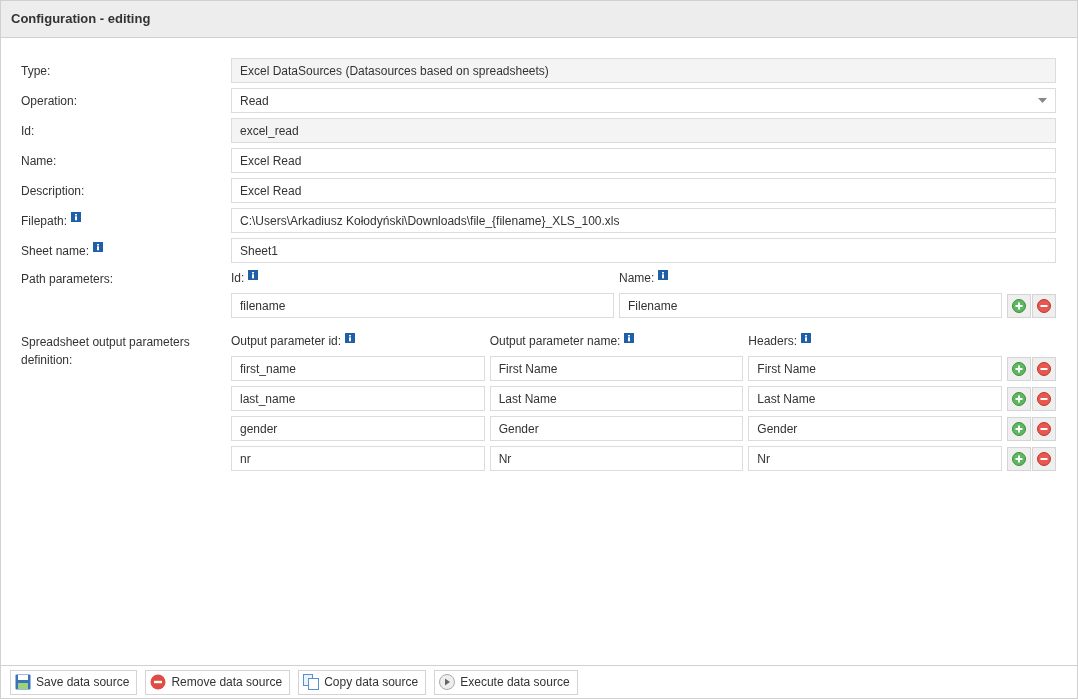 The width and height of the screenshot is (1078, 699). I want to click on field-label: Spreadsheet output parameters definition:, so click(105, 351).